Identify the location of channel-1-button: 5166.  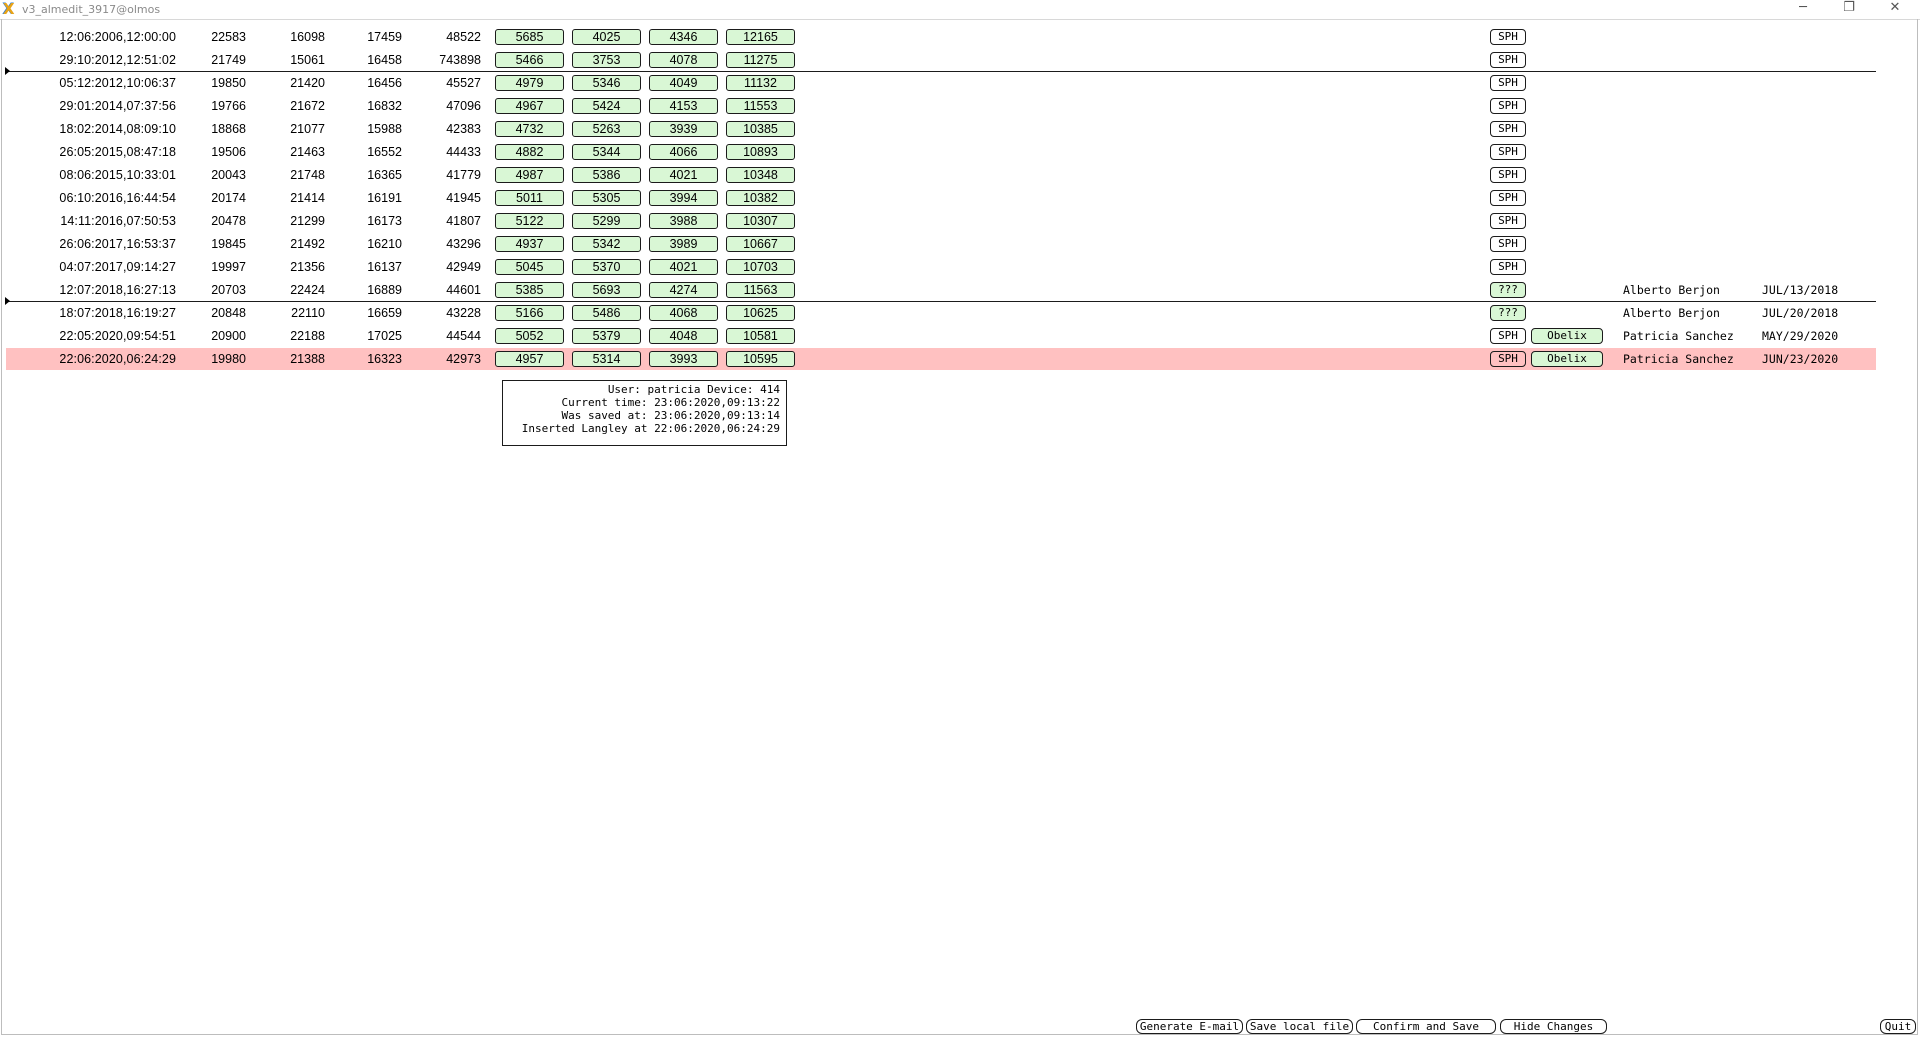
(529, 313).